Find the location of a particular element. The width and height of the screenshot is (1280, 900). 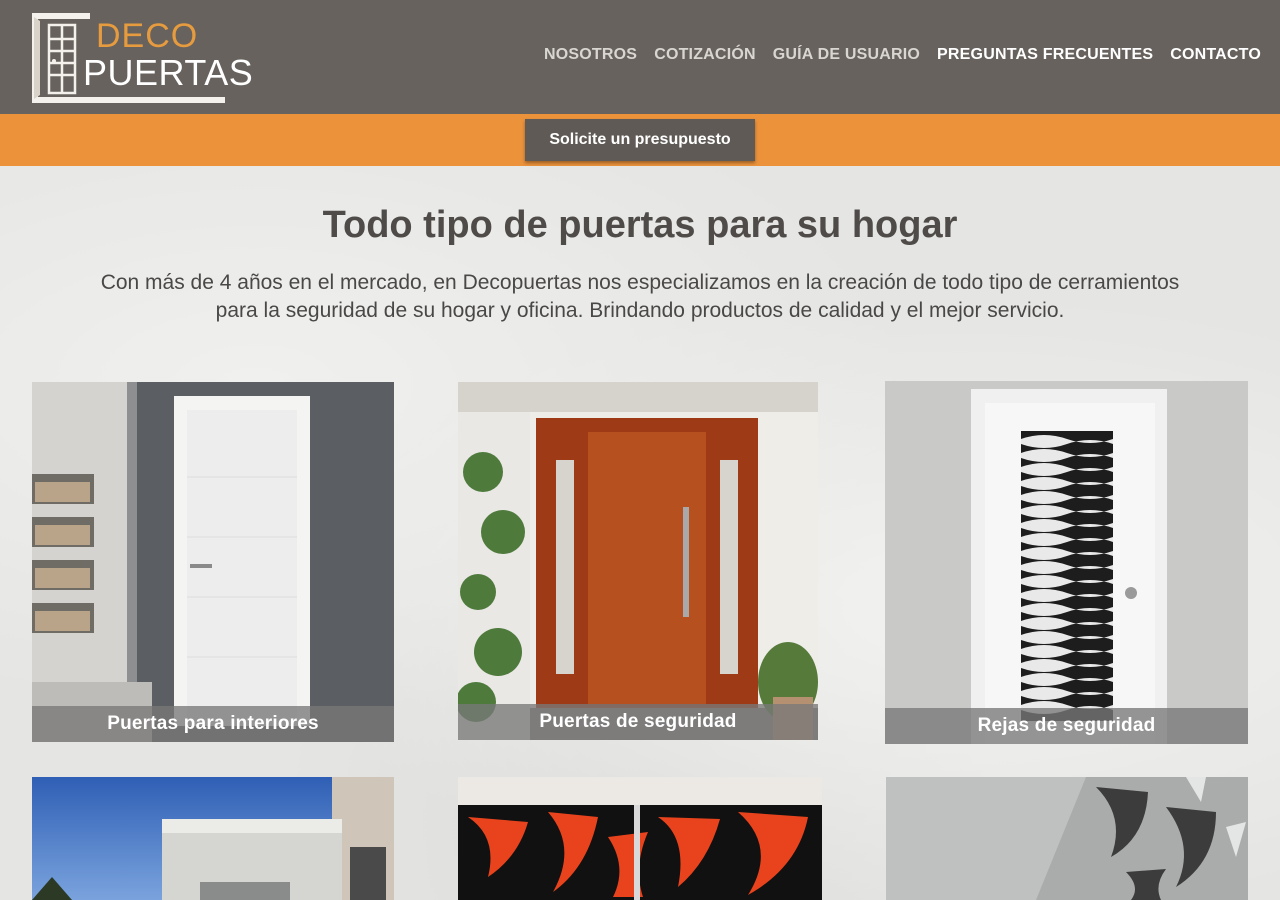

product-caption: Rejas de seguridad is located at coordinates (1066, 726).